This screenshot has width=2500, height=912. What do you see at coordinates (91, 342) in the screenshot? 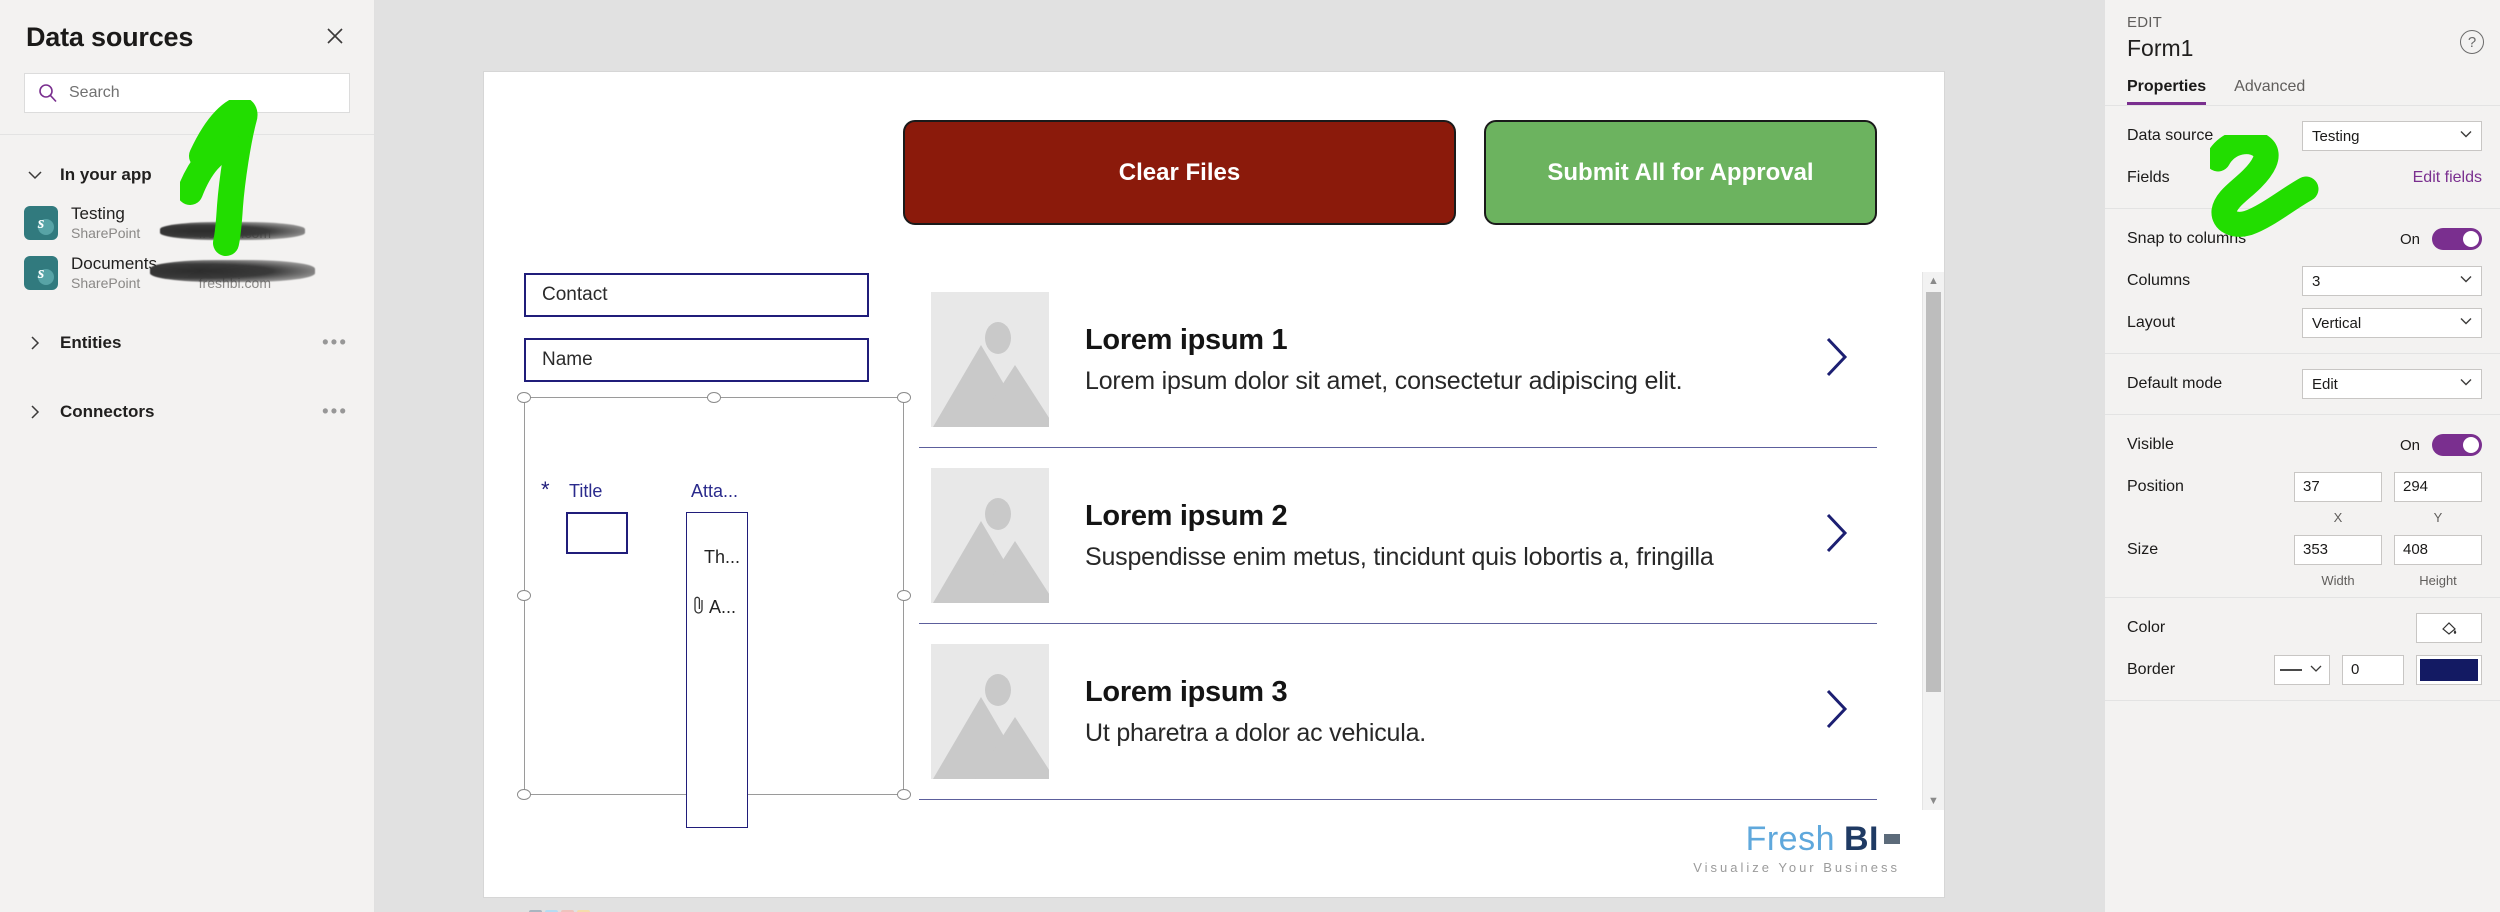
I see `group-label: Entities` at bounding box center [91, 342].